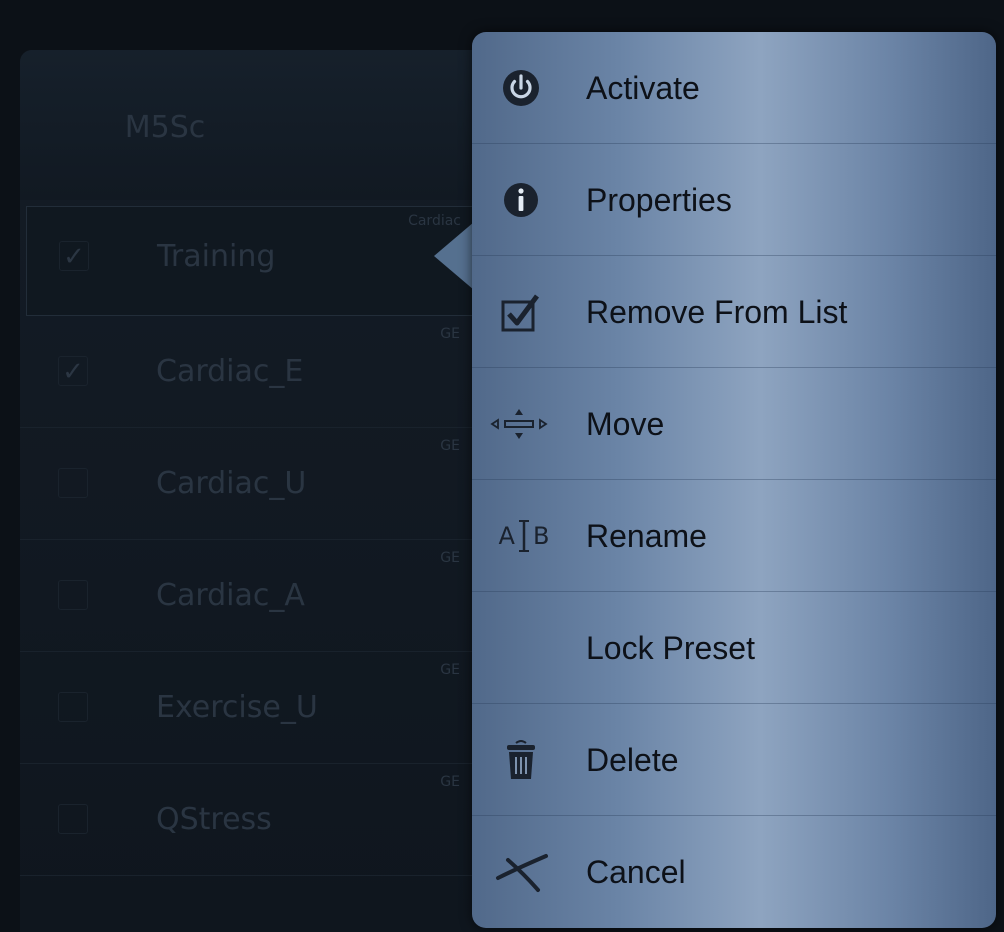 The height and width of the screenshot is (932, 1004). What do you see at coordinates (522, 872) in the screenshot?
I see `cancel-icon` at bounding box center [522, 872].